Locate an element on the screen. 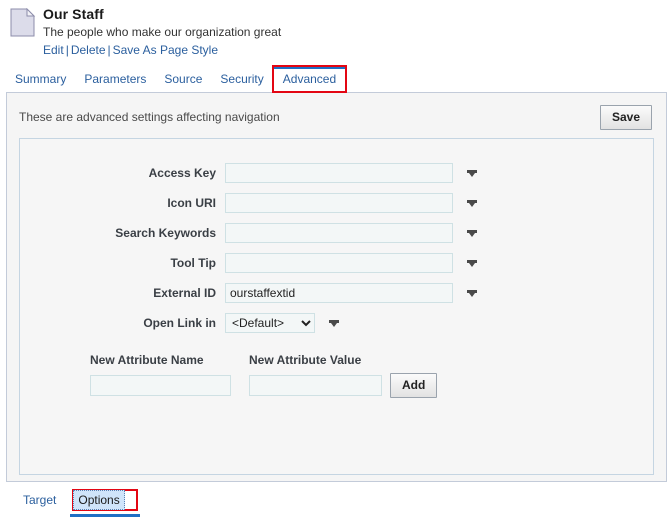 Image resolution: width=671 pixels, height=517 pixels. new-attribute-value-group: New Attribute Value is located at coordinates (315, 374).